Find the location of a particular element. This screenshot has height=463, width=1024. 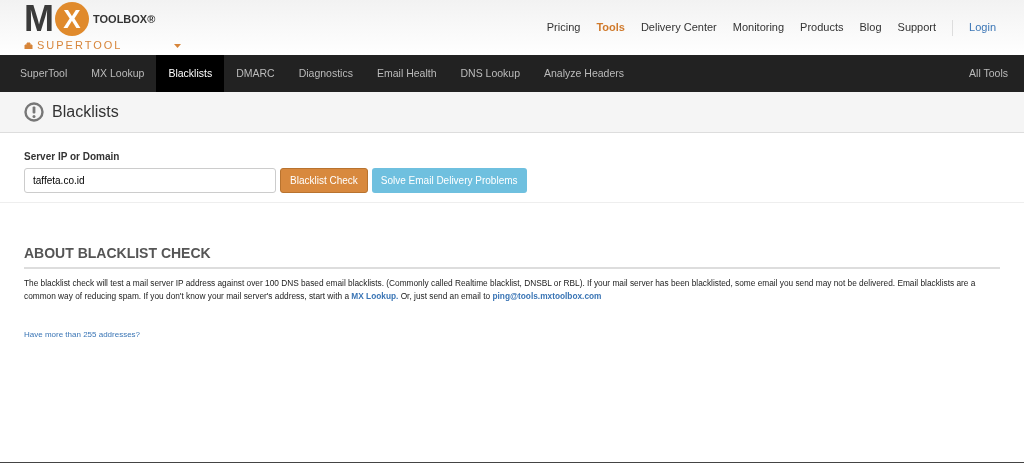

nav-link: Pricing is located at coordinates (563, 27).